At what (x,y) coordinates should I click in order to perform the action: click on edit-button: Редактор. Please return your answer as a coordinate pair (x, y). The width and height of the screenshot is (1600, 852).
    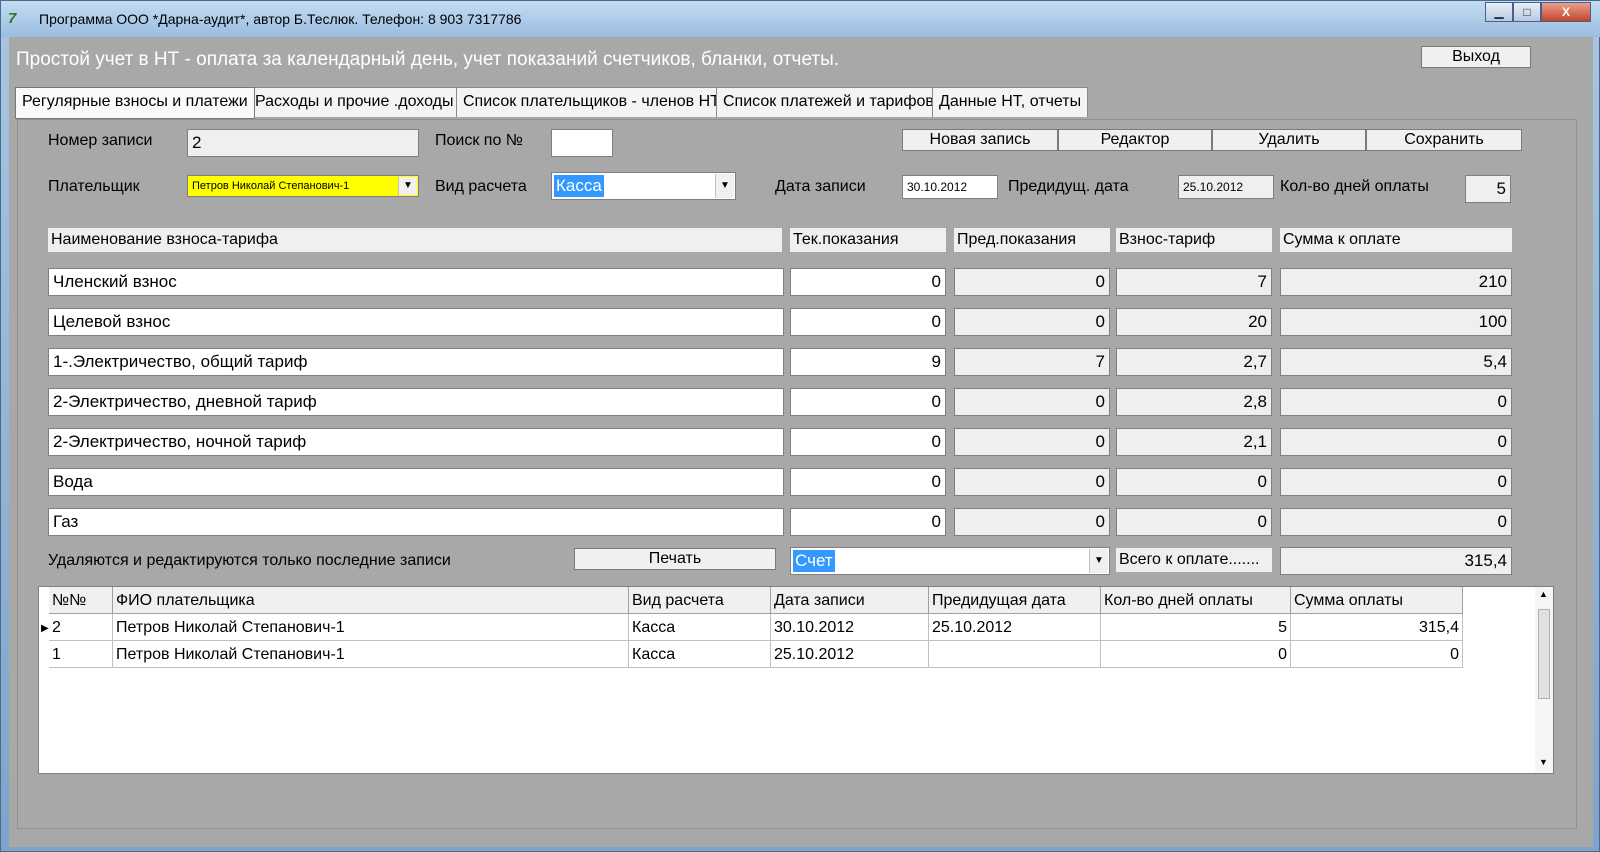
    Looking at the image, I should click on (1135, 140).